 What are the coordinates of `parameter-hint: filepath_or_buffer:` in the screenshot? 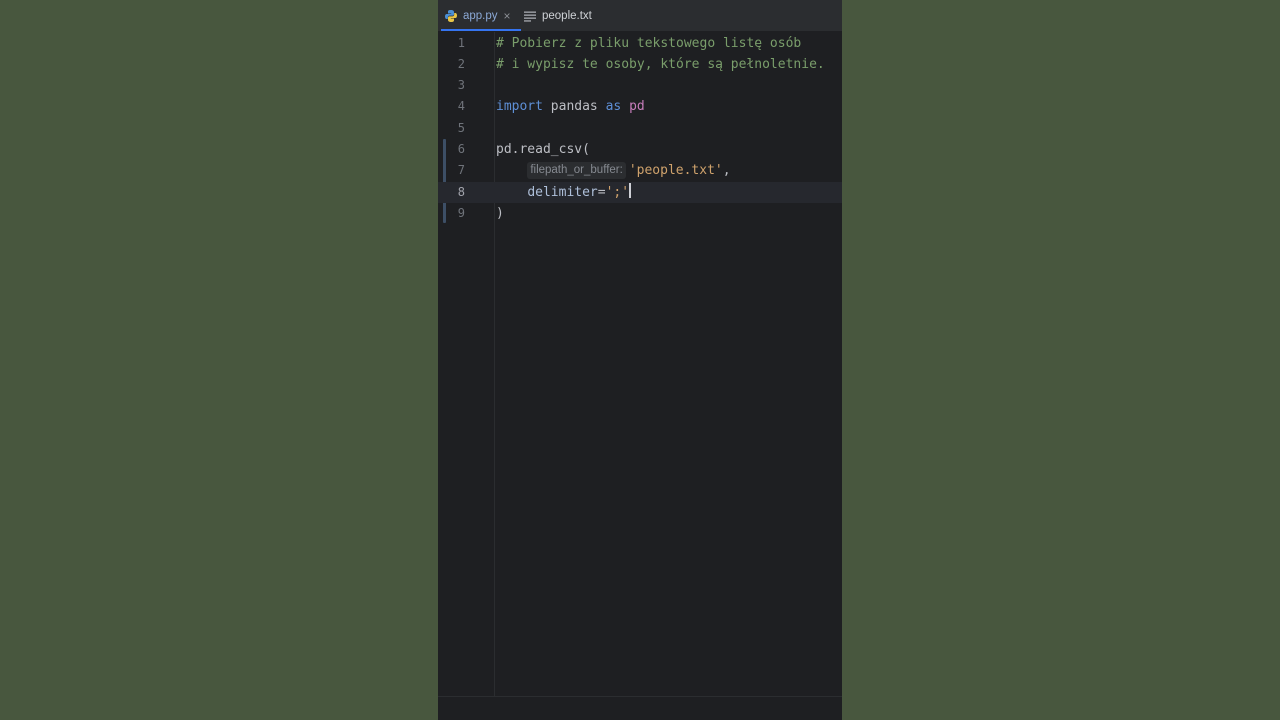 It's located at (576, 171).